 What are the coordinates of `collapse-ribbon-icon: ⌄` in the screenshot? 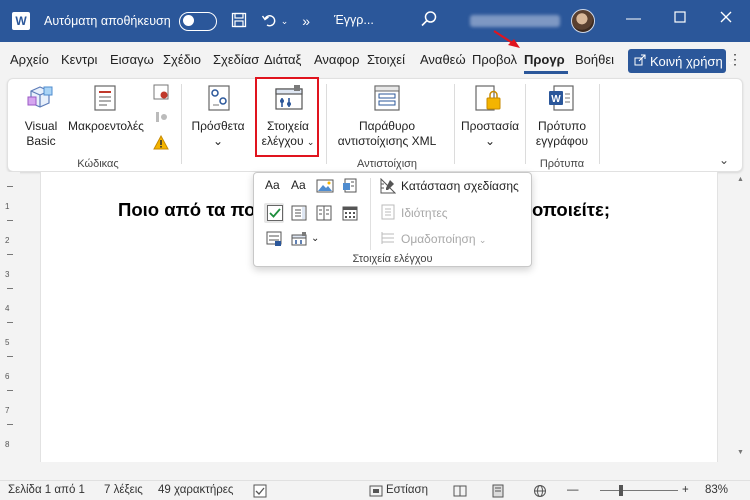 It's located at (724, 160).